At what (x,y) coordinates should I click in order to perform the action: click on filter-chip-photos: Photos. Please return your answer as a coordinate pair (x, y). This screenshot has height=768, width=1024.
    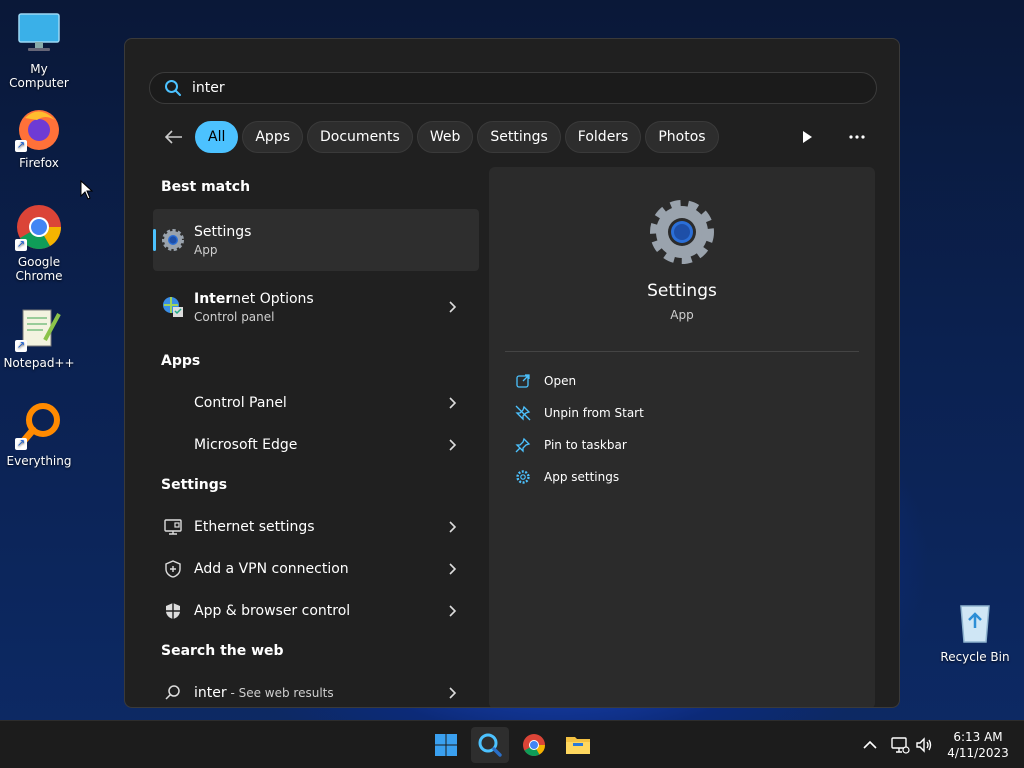
    Looking at the image, I should click on (682, 137).